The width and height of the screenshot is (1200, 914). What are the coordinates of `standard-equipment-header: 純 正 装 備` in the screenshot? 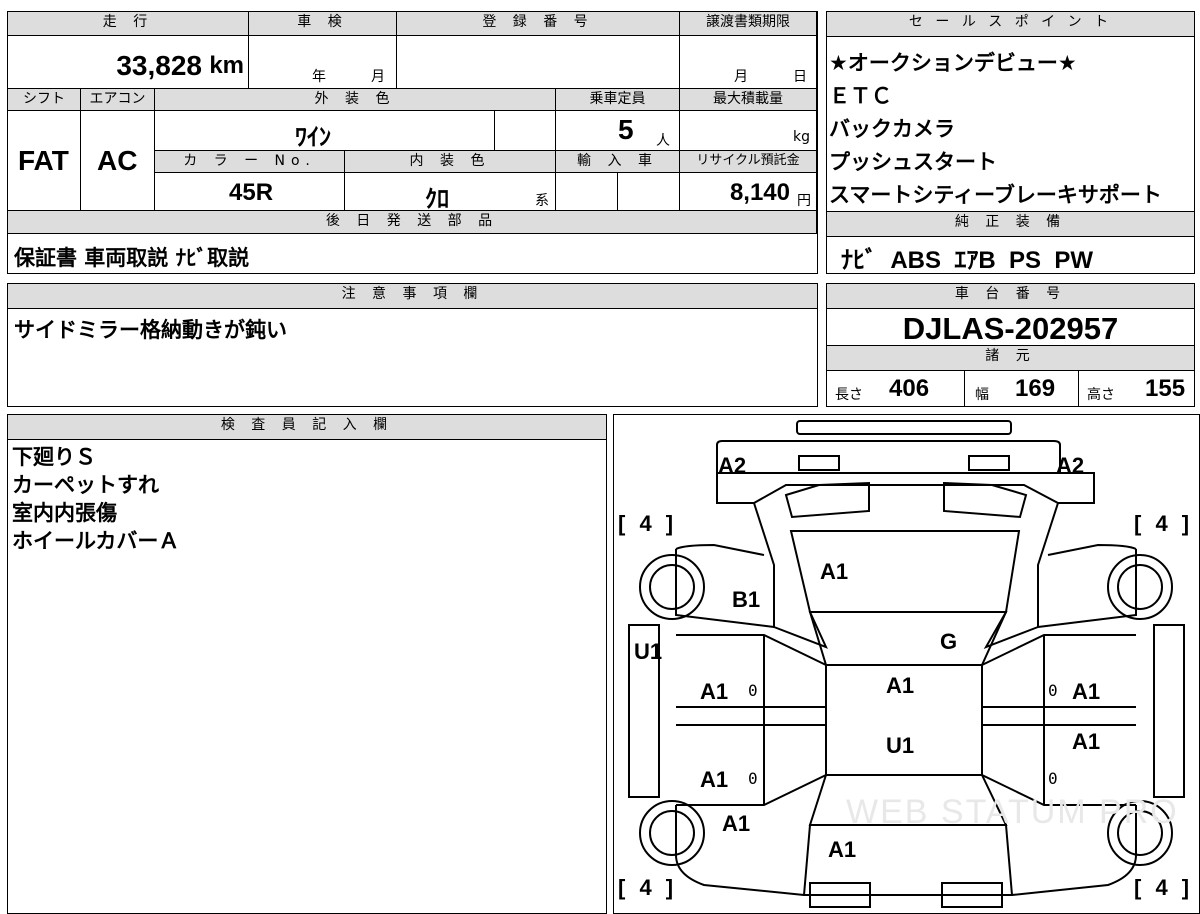 It's located at (1010, 224).